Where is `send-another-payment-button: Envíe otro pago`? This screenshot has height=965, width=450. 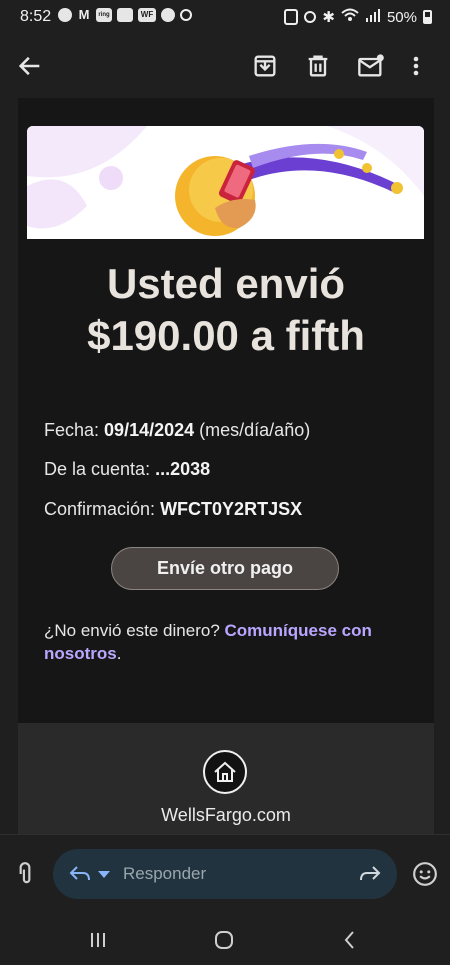
send-another-payment-button: Envíe otro pago is located at coordinates (225, 568).